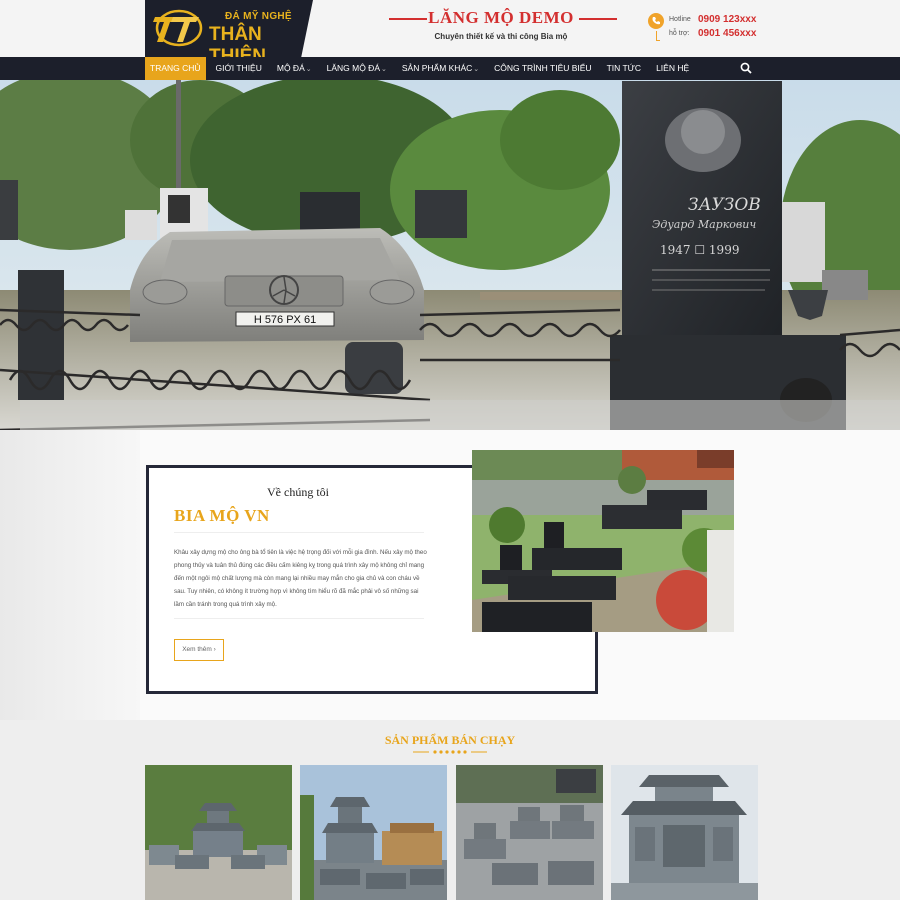 The width and height of the screenshot is (900, 900). Describe the element at coordinates (70, 575) in the screenshot. I see `about-background` at that location.